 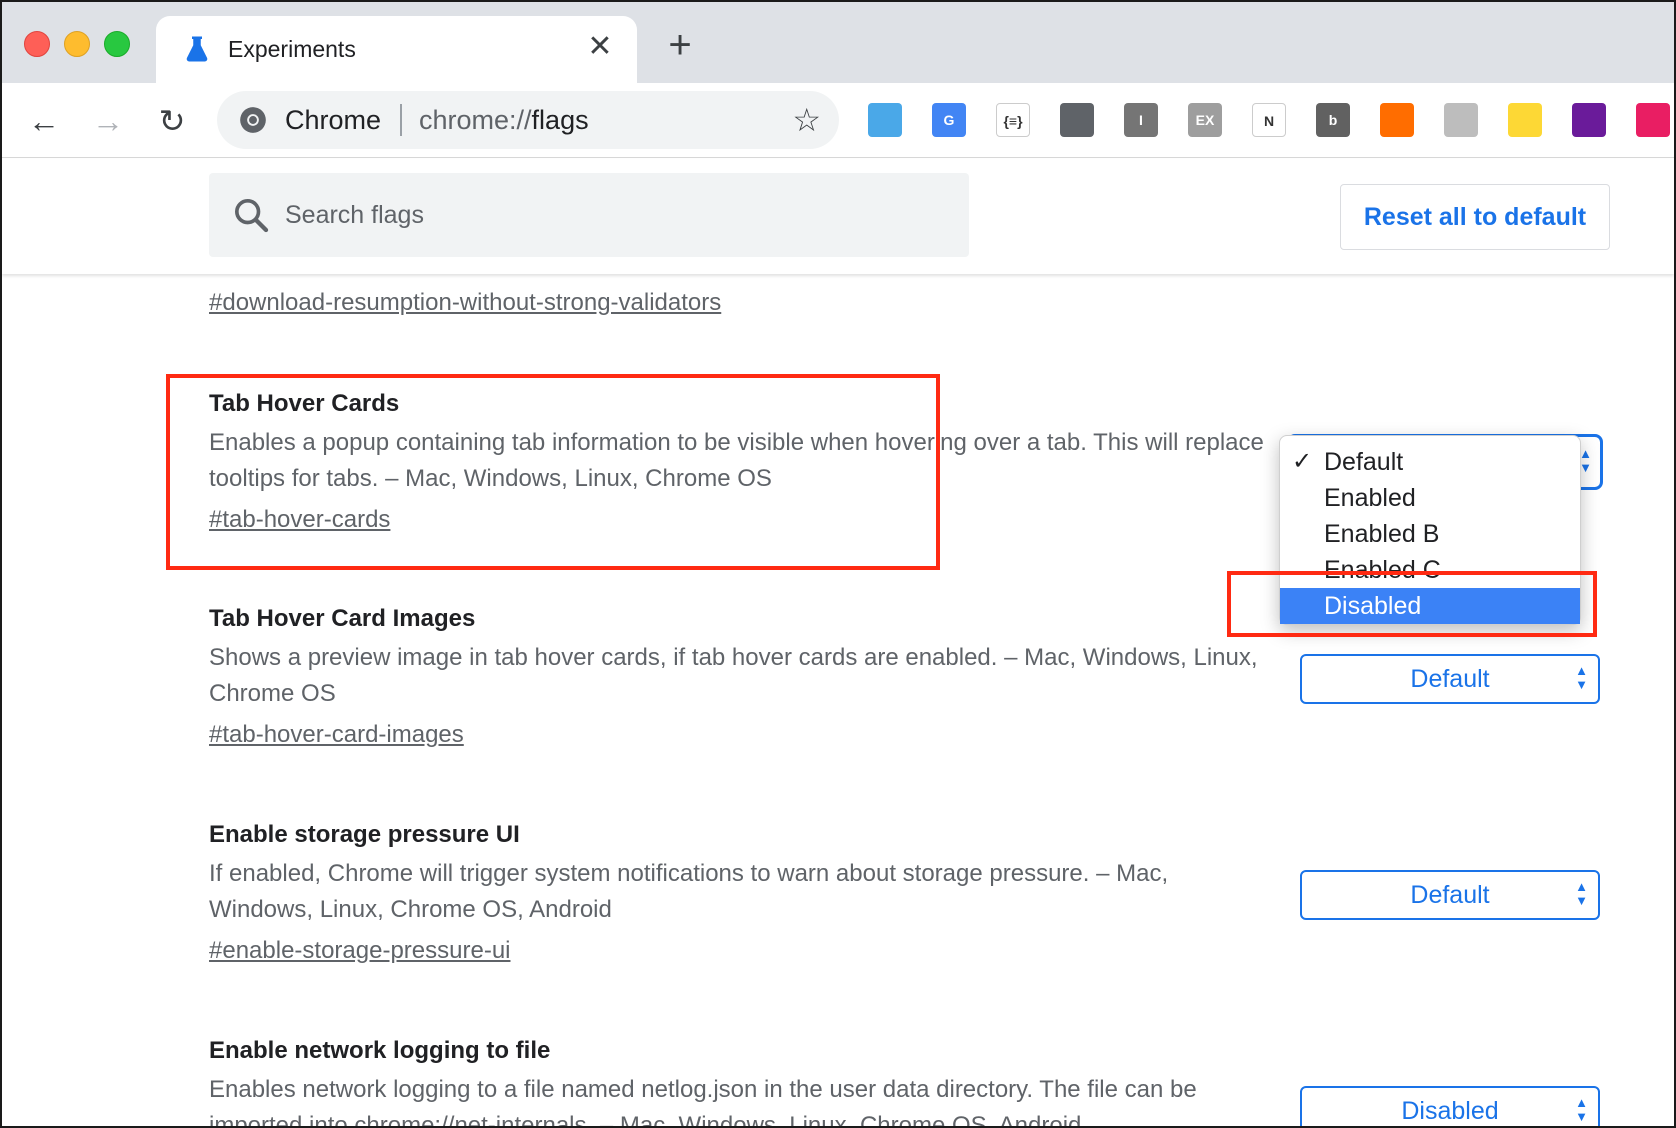 I want to click on new-tab-icon: +, so click(x=680, y=45).